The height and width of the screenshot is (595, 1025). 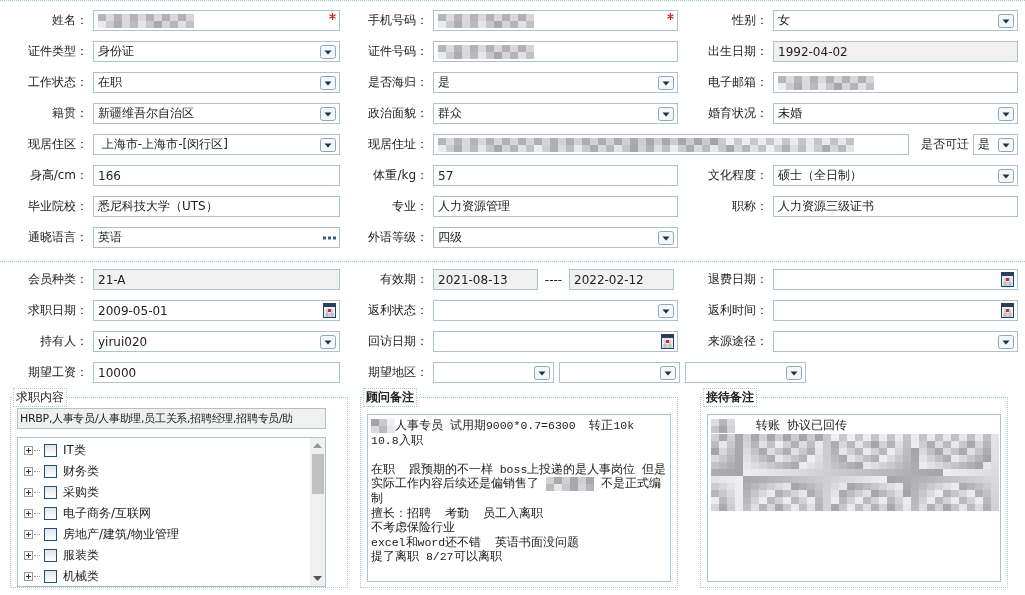 What do you see at coordinates (730, 397) in the screenshot?
I see `panel-title: 接待备注` at bounding box center [730, 397].